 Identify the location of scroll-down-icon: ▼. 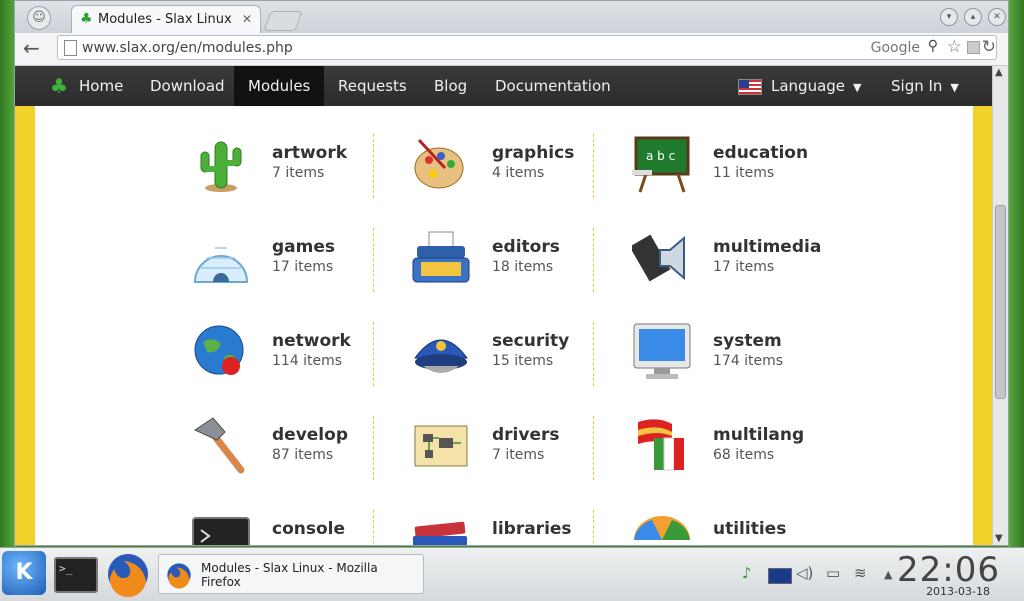
(999, 538).